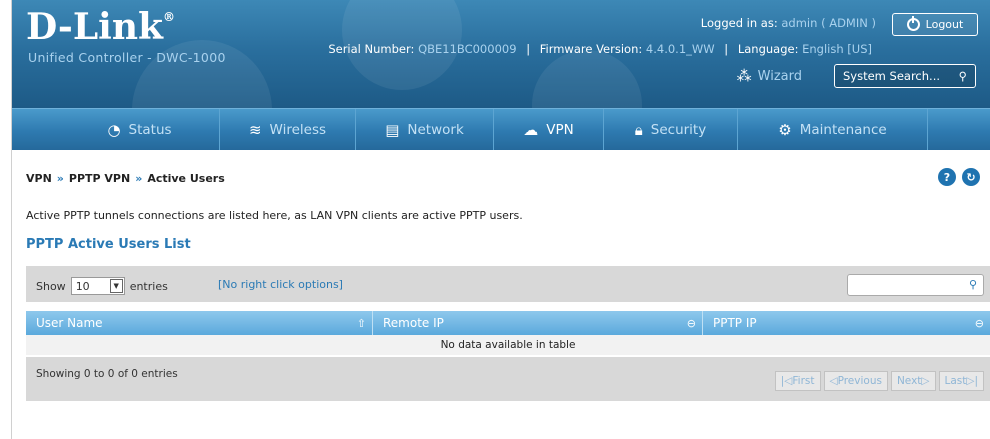 The image size is (990, 439). Describe the element at coordinates (846, 323) in the screenshot. I see `column-pptp-ip: PPTP IP ⊖` at that location.